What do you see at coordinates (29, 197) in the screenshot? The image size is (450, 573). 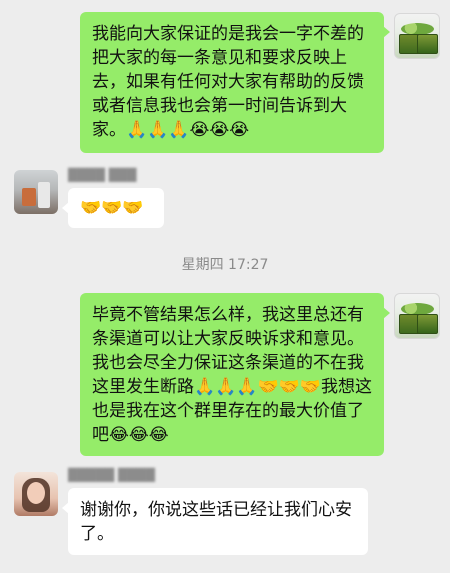 I see `avatar-shop-icon` at bounding box center [29, 197].